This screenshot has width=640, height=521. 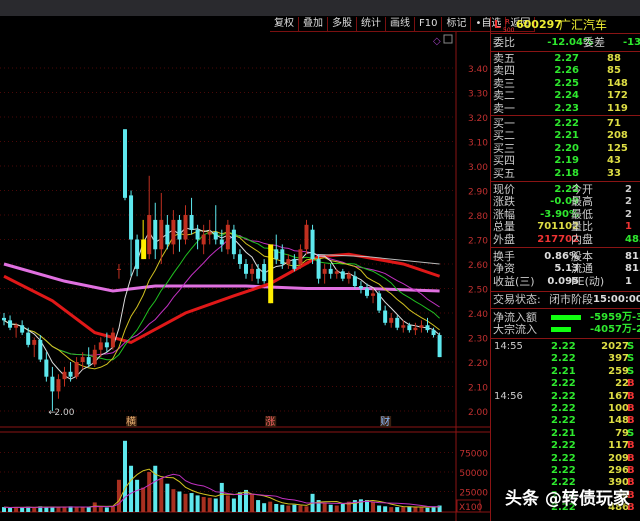 I want to click on tick-row: 2.22 397 S, so click(x=565, y=359).